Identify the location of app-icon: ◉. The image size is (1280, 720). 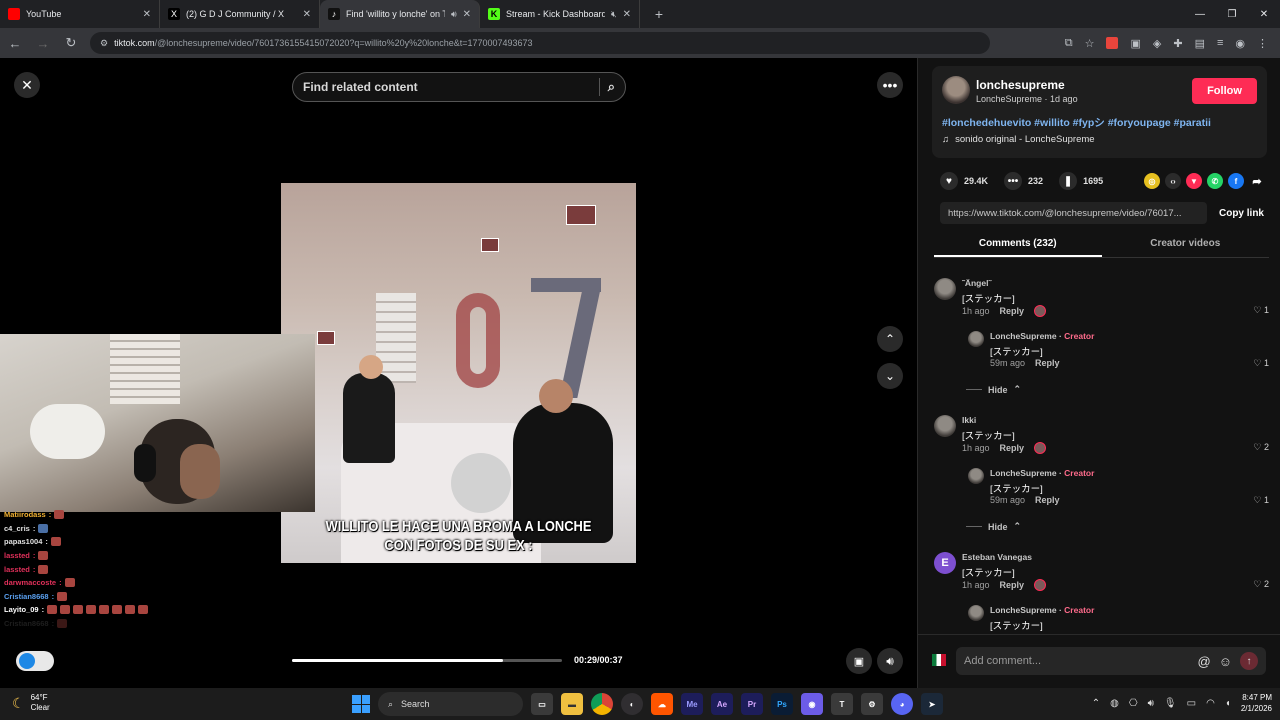
(812, 704).